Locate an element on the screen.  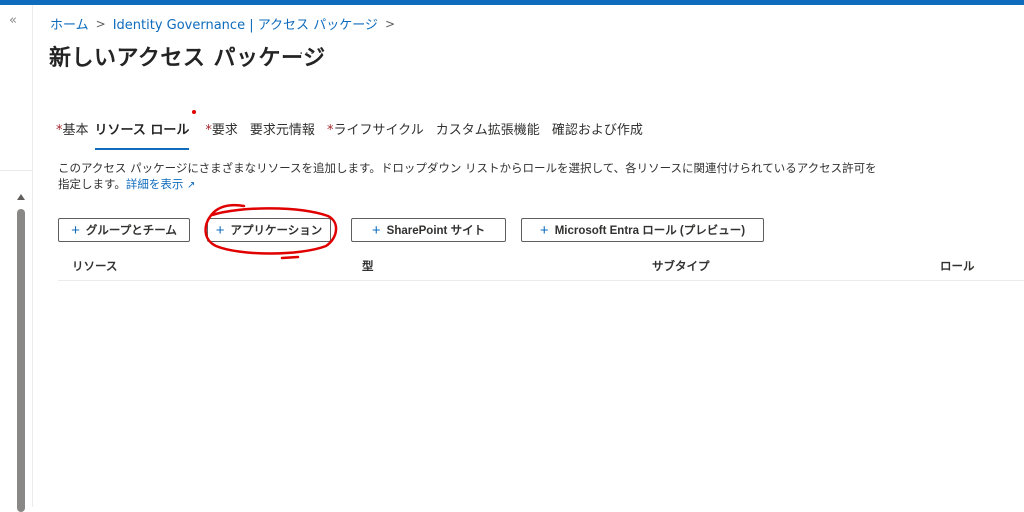
tab-resource-roles: リソース ロール is located at coordinates (142, 136).